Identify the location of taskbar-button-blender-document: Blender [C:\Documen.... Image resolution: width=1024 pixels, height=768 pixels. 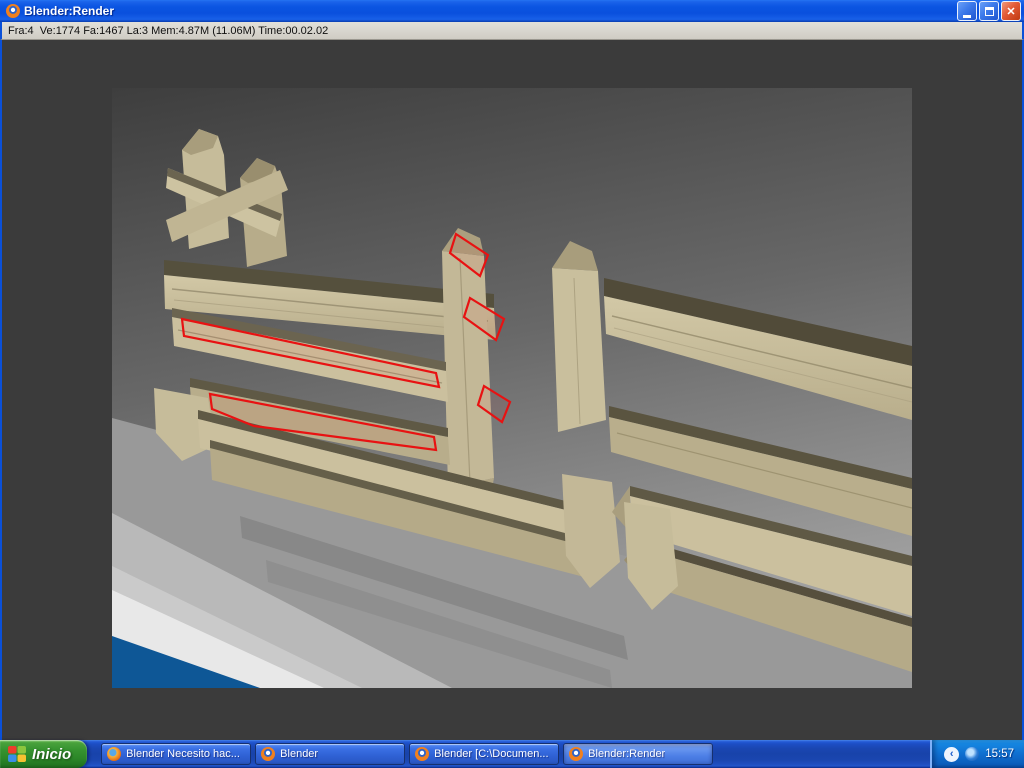
(484, 754).